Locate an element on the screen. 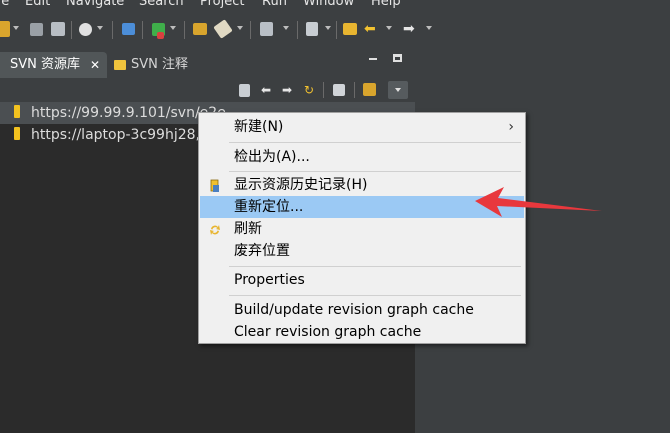 The height and width of the screenshot is (433, 670). view-tab-strip: SVN 资源库 ✕ SVN 注释 is located at coordinates (207, 63).